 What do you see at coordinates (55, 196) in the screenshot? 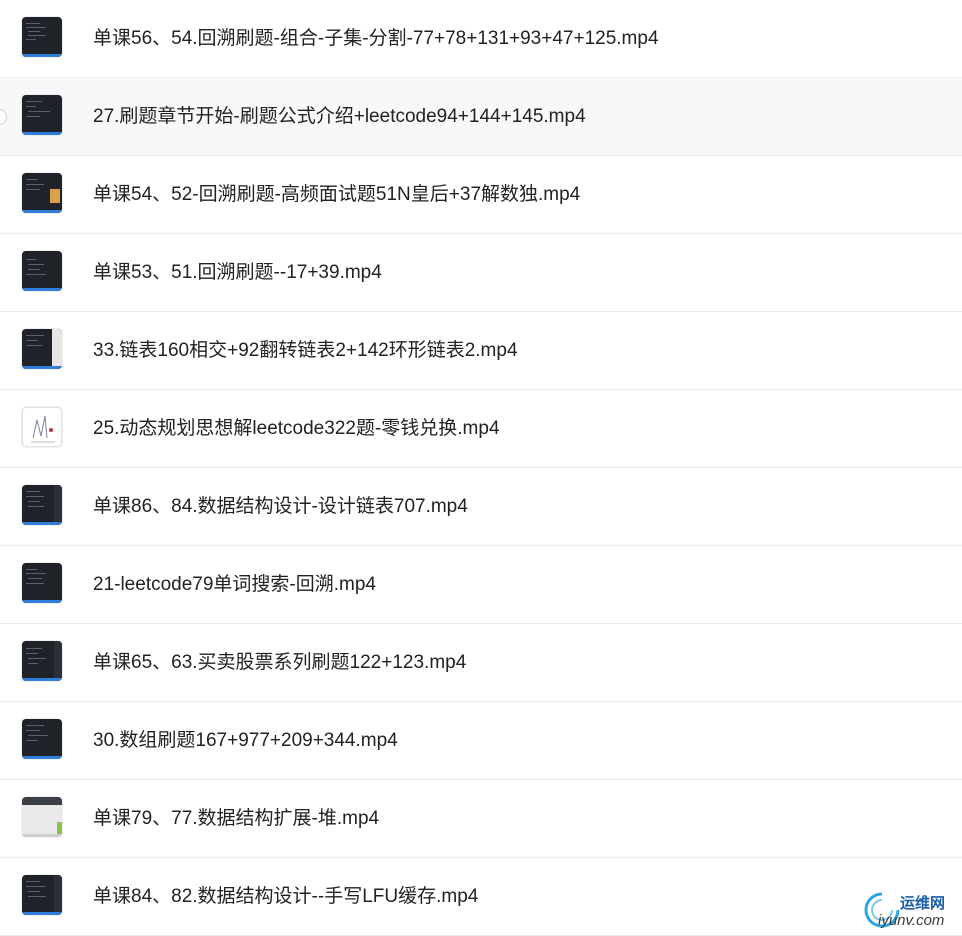
I see `chessboard-icon` at bounding box center [55, 196].